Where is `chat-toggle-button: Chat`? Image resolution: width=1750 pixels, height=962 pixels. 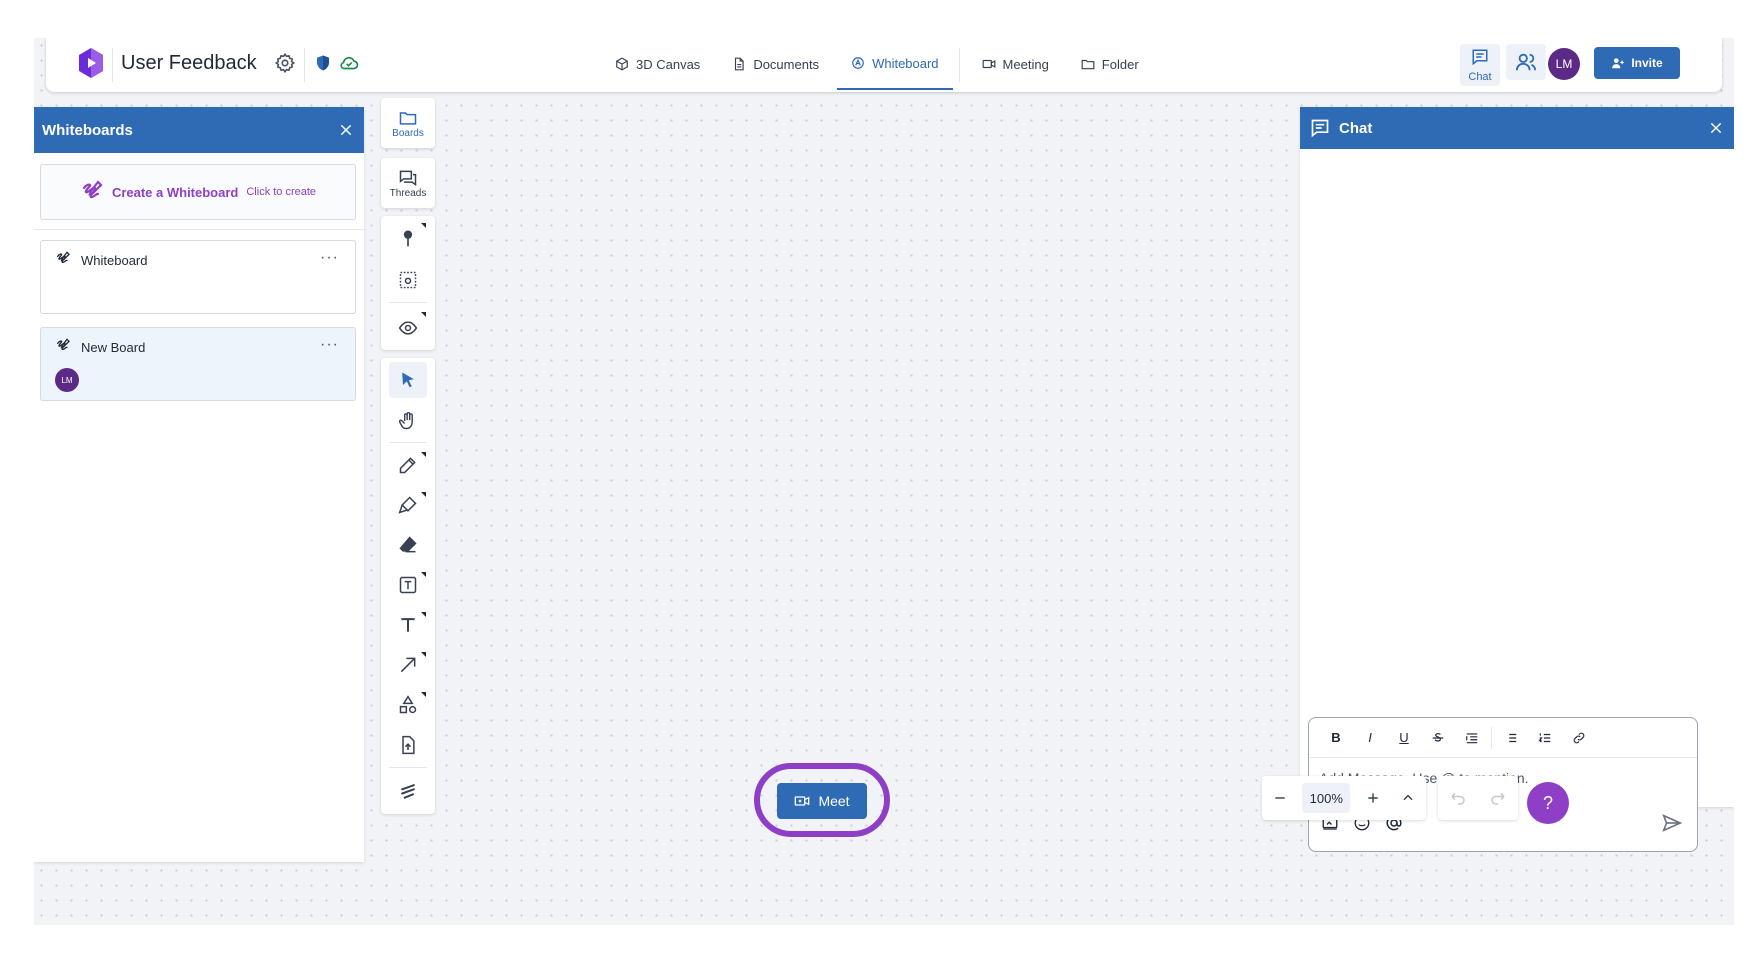
chat-toggle-button: Chat is located at coordinates (1480, 65).